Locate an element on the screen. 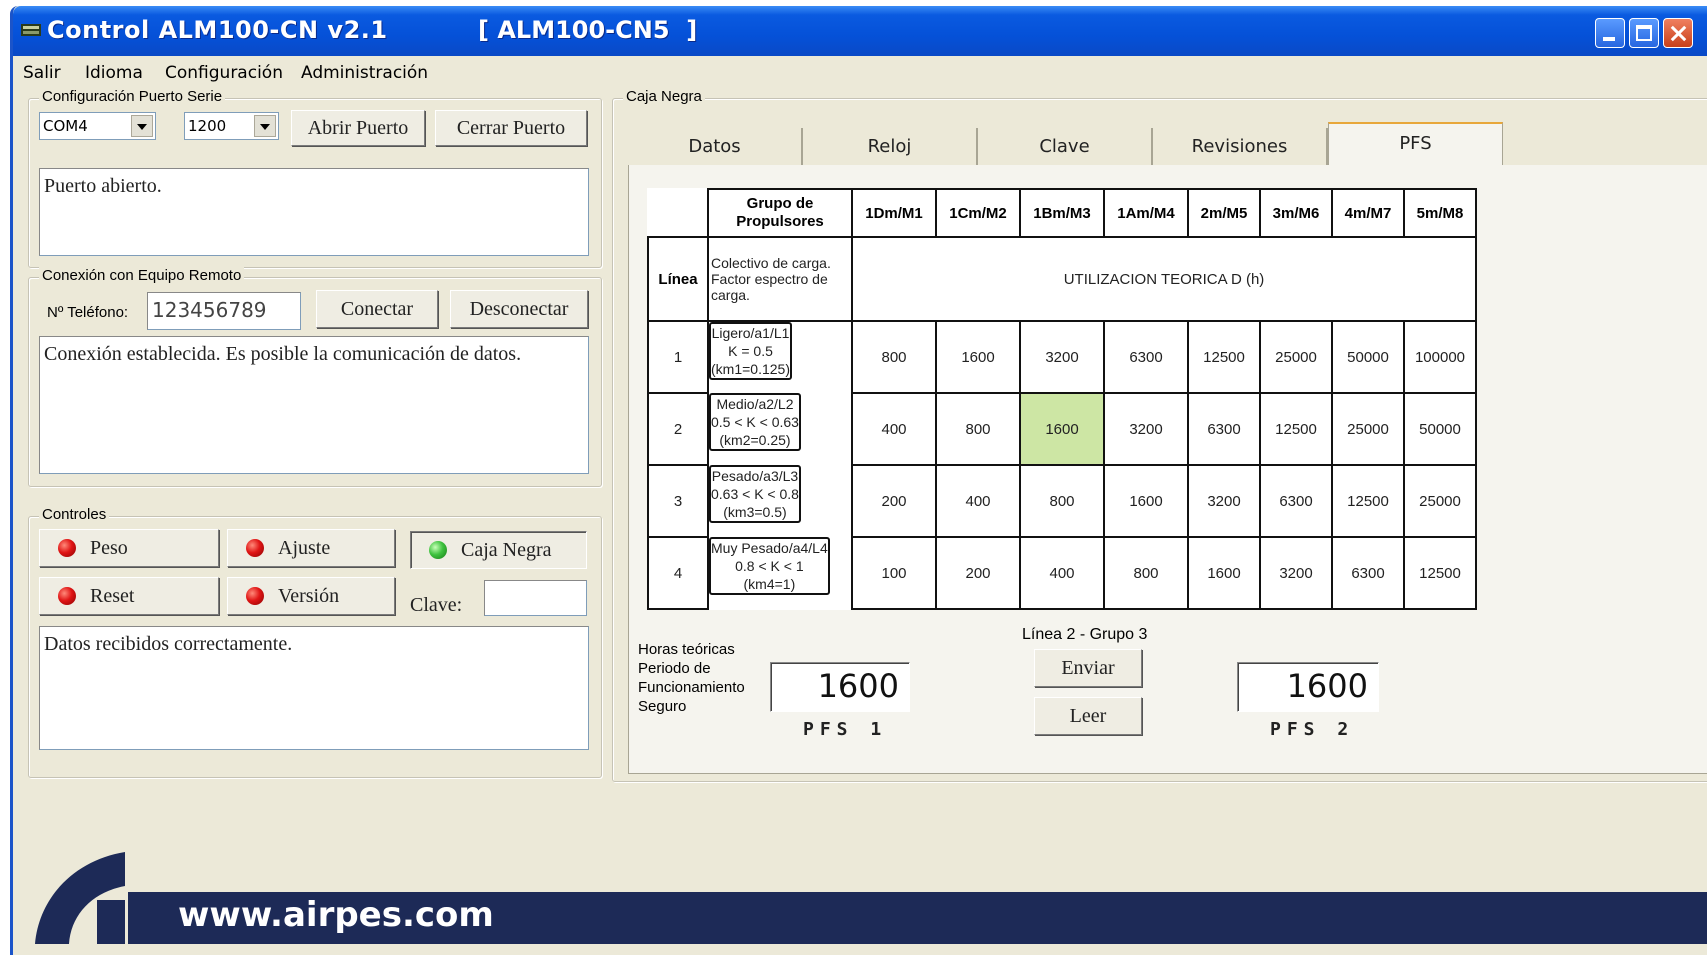 This screenshot has height=955, width=1707. load-class-k: 0.63 < K < 0.8 is located at coordinates (755, 494).